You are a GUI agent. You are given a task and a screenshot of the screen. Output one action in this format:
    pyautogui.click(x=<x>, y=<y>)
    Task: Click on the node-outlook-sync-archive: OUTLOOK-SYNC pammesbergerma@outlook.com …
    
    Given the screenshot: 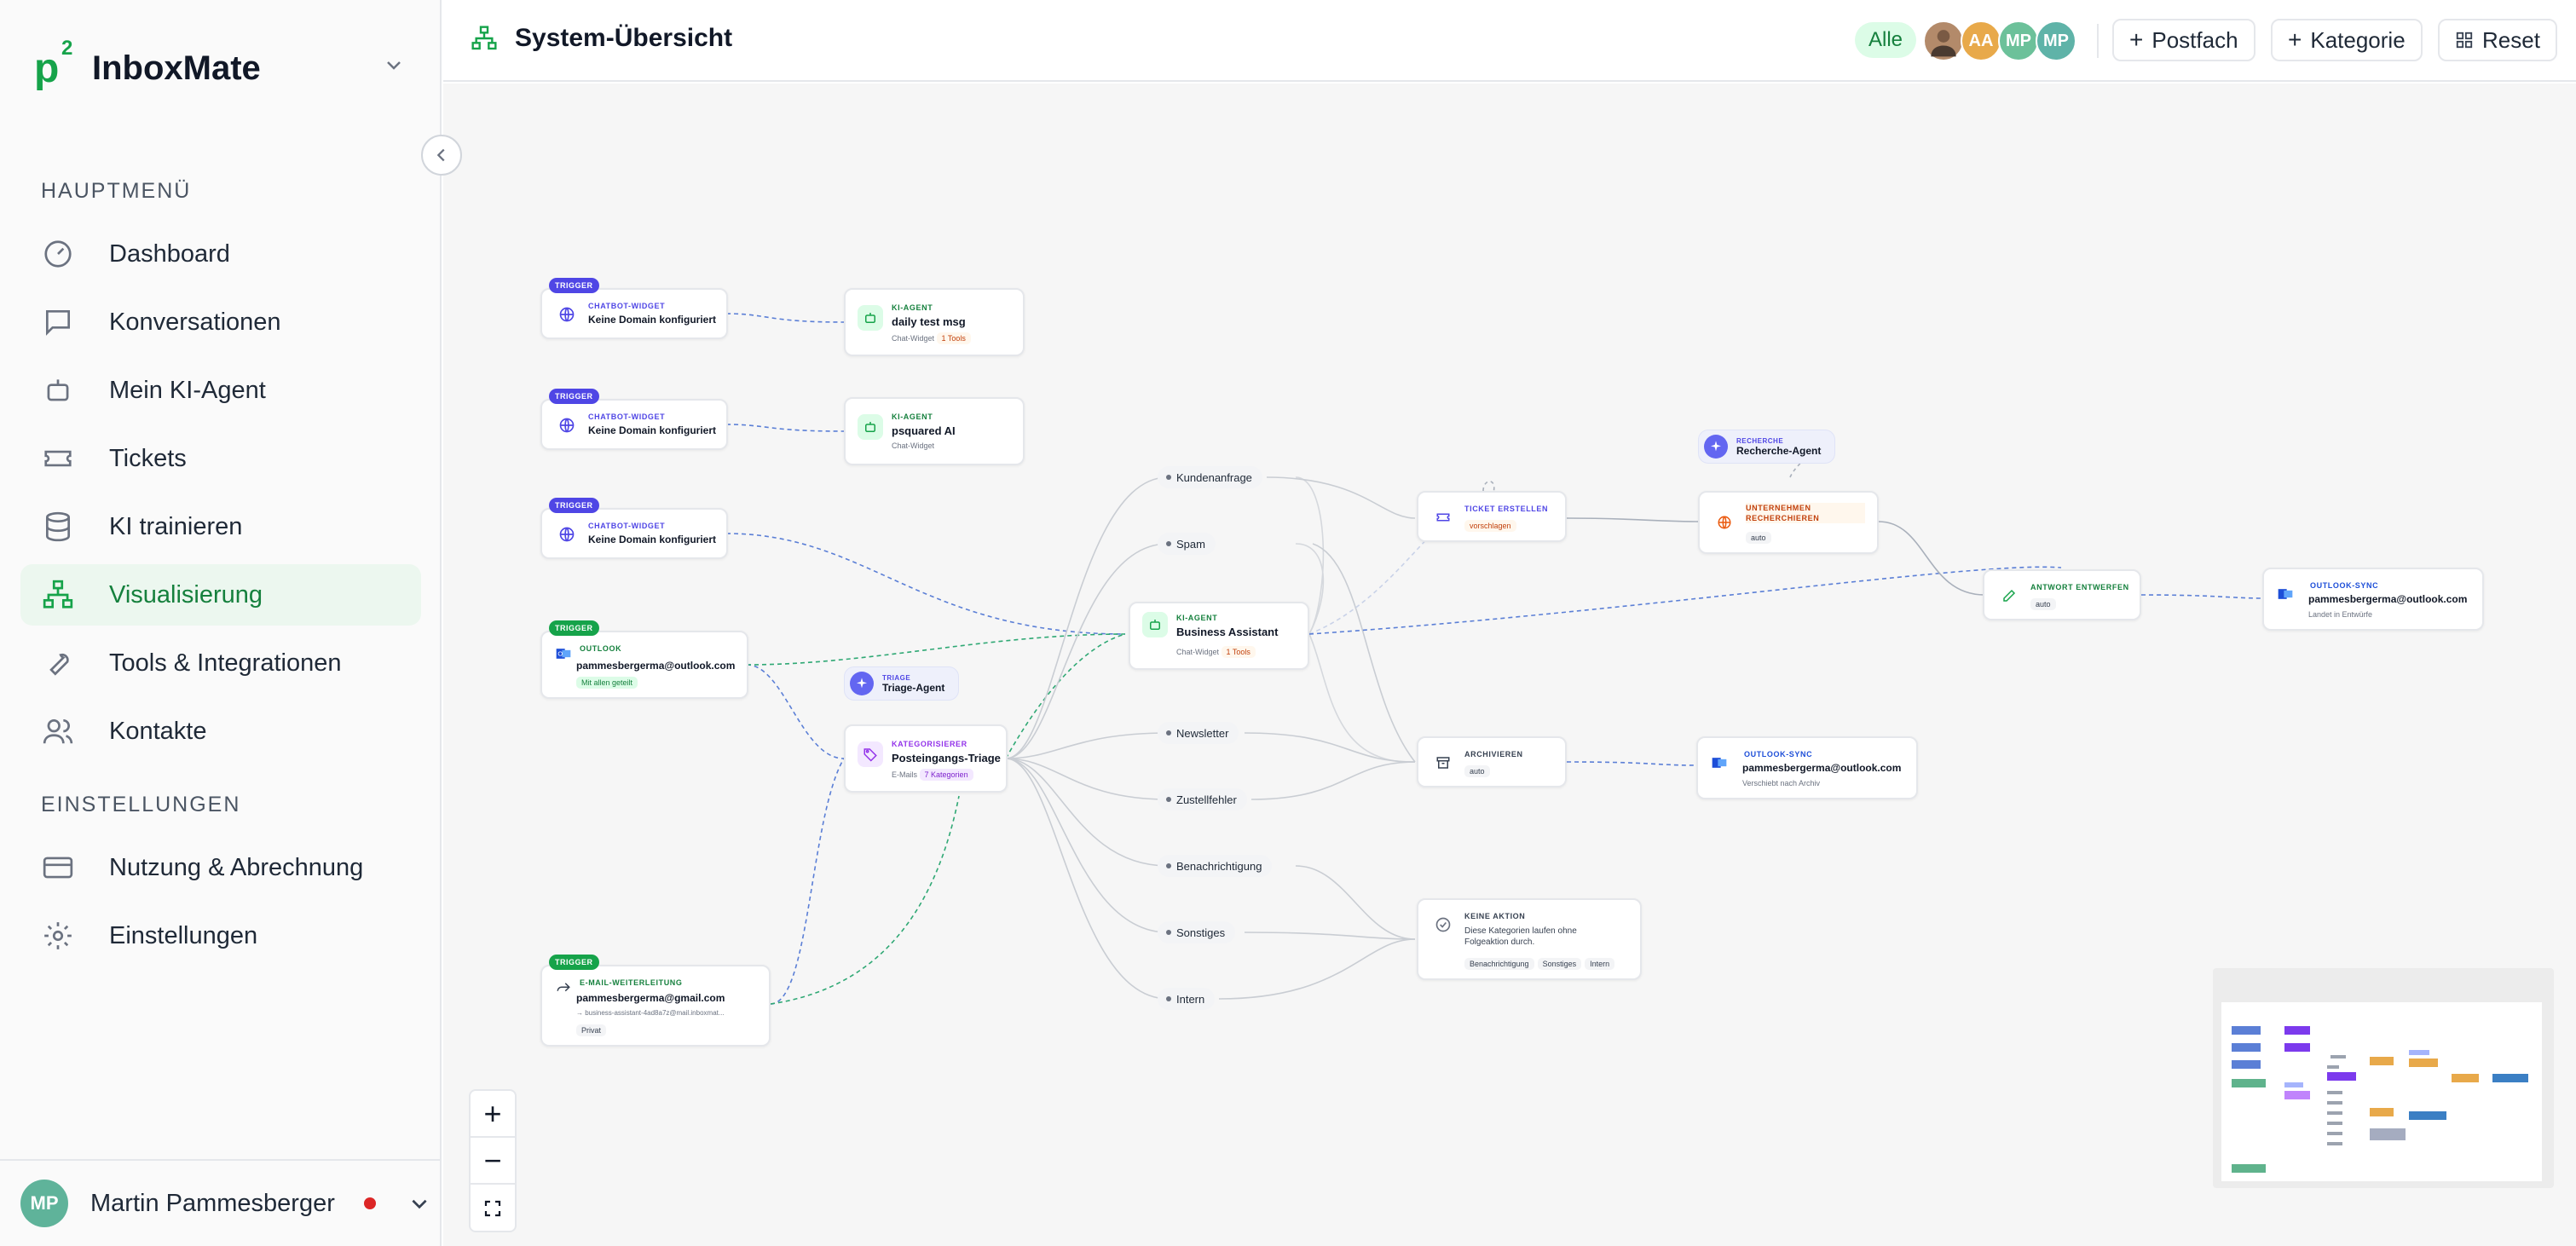 What is the action you would take?
    pyautogui.click(x=1807, y=767)
    